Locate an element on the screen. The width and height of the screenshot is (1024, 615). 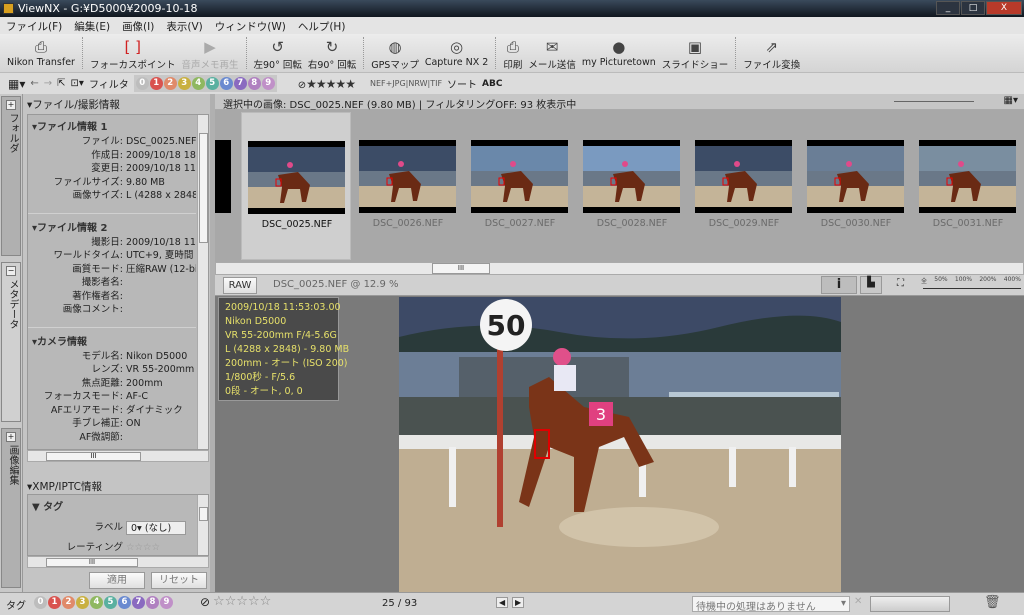
menu-item: ヘルプ(H) is located at coordinates (322, 26).